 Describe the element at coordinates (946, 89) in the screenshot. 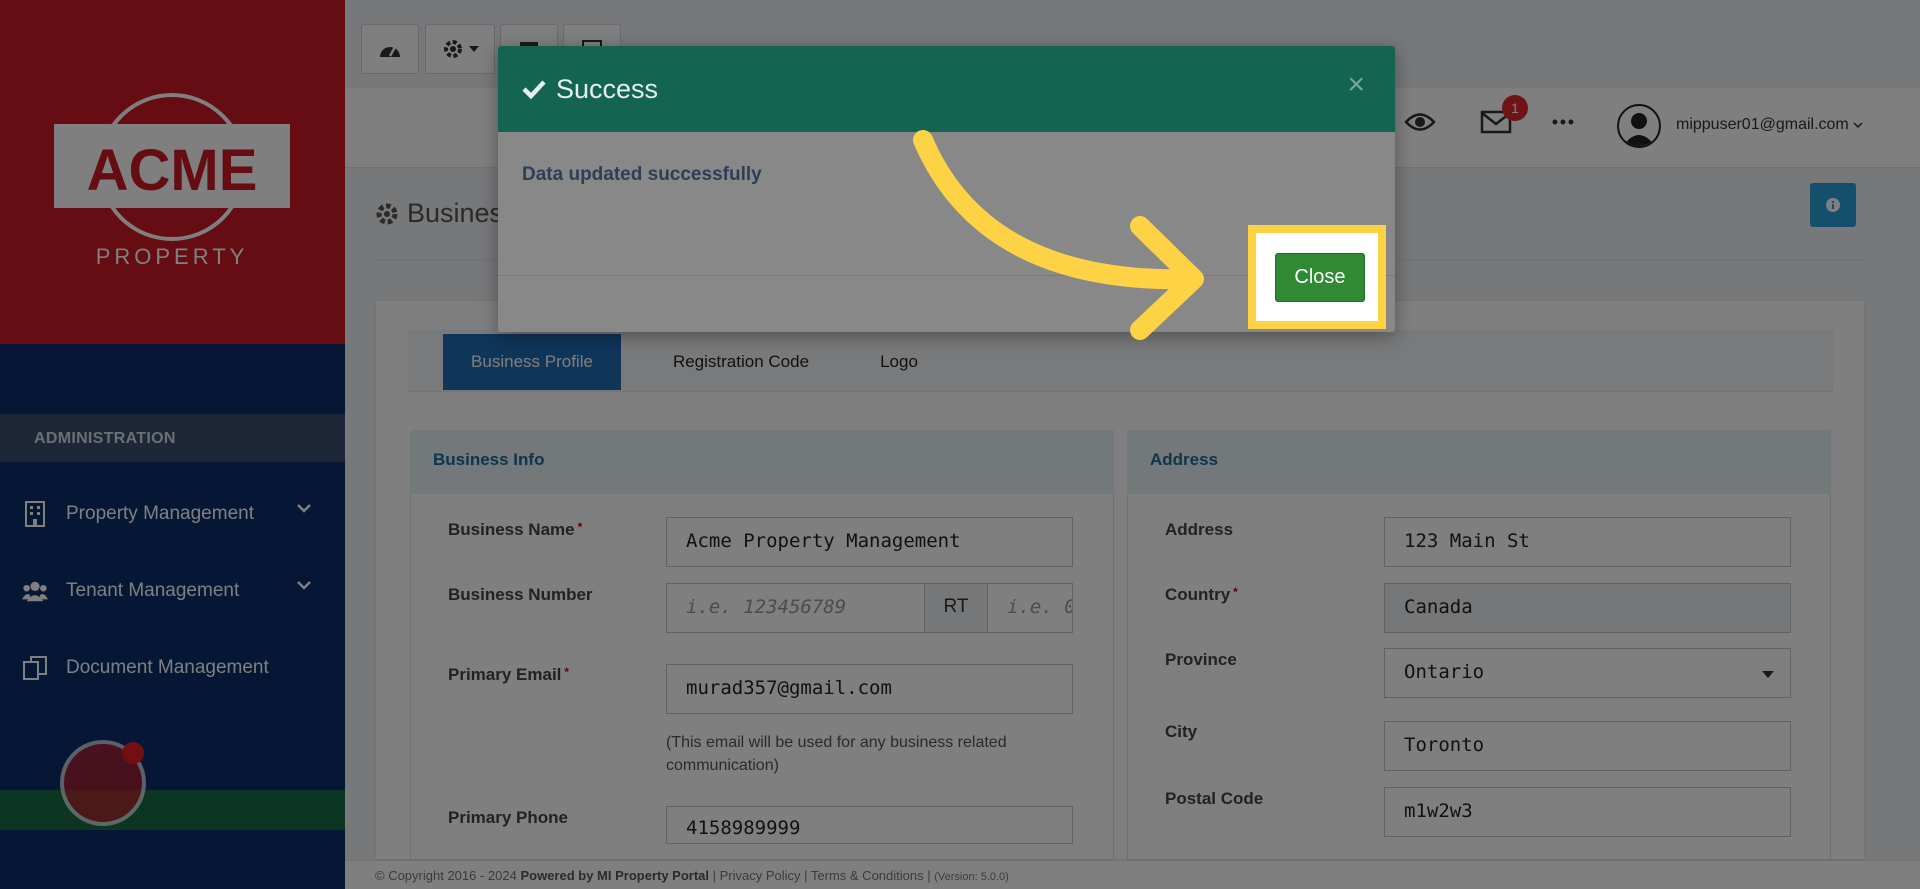

I see `modal-header: Success` at that location.